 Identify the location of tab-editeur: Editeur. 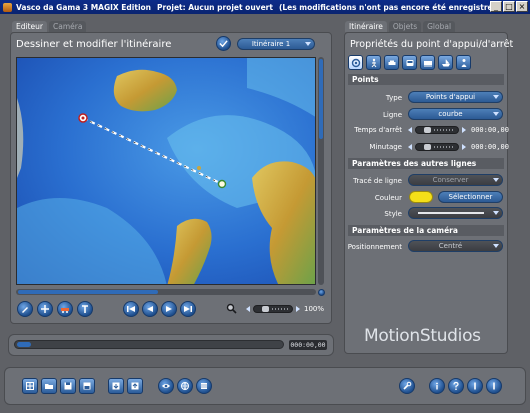
(29, 26).